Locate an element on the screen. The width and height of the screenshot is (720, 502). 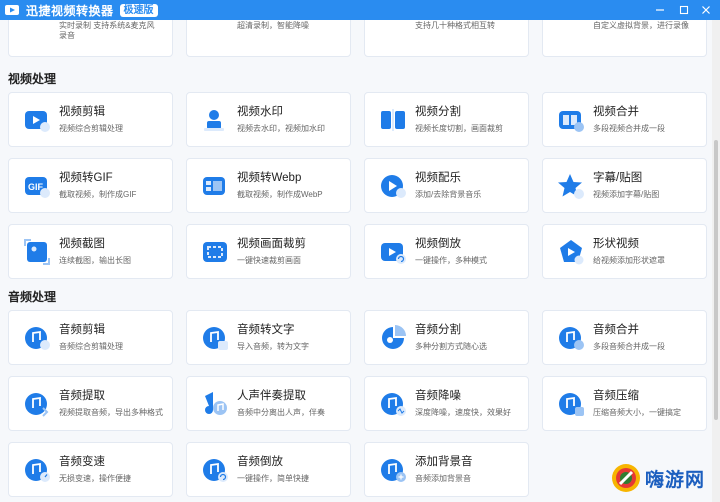
shape-video-icon is located at coordinates (572, 252).